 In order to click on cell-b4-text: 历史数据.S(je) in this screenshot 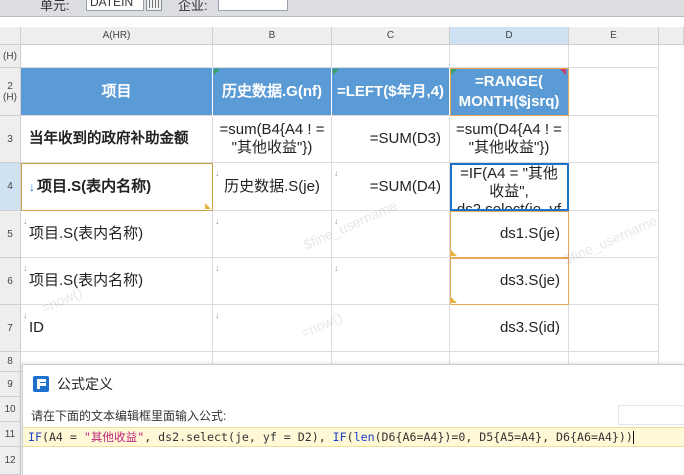, I will do `click(272, 186)`.